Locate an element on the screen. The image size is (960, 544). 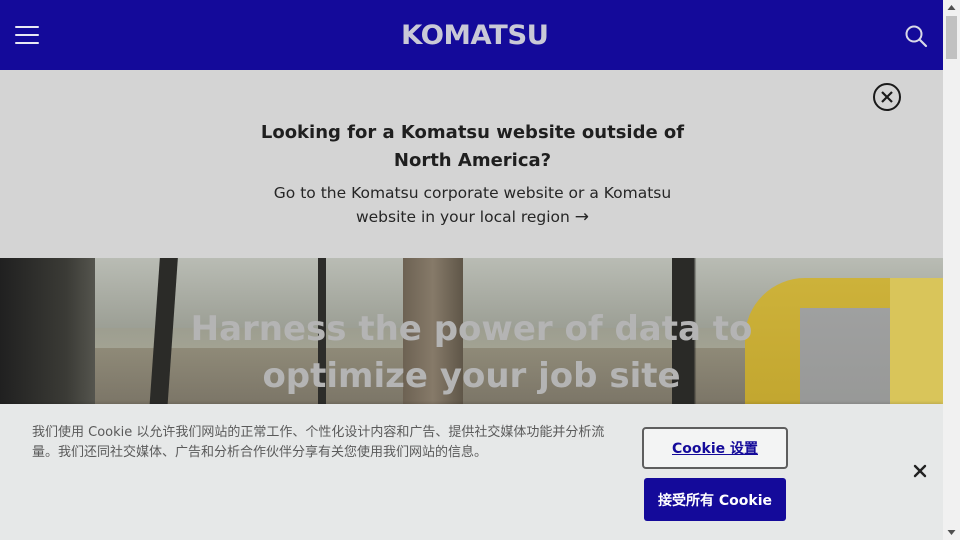
close-circle-icon is located at coordinates (887, 97).